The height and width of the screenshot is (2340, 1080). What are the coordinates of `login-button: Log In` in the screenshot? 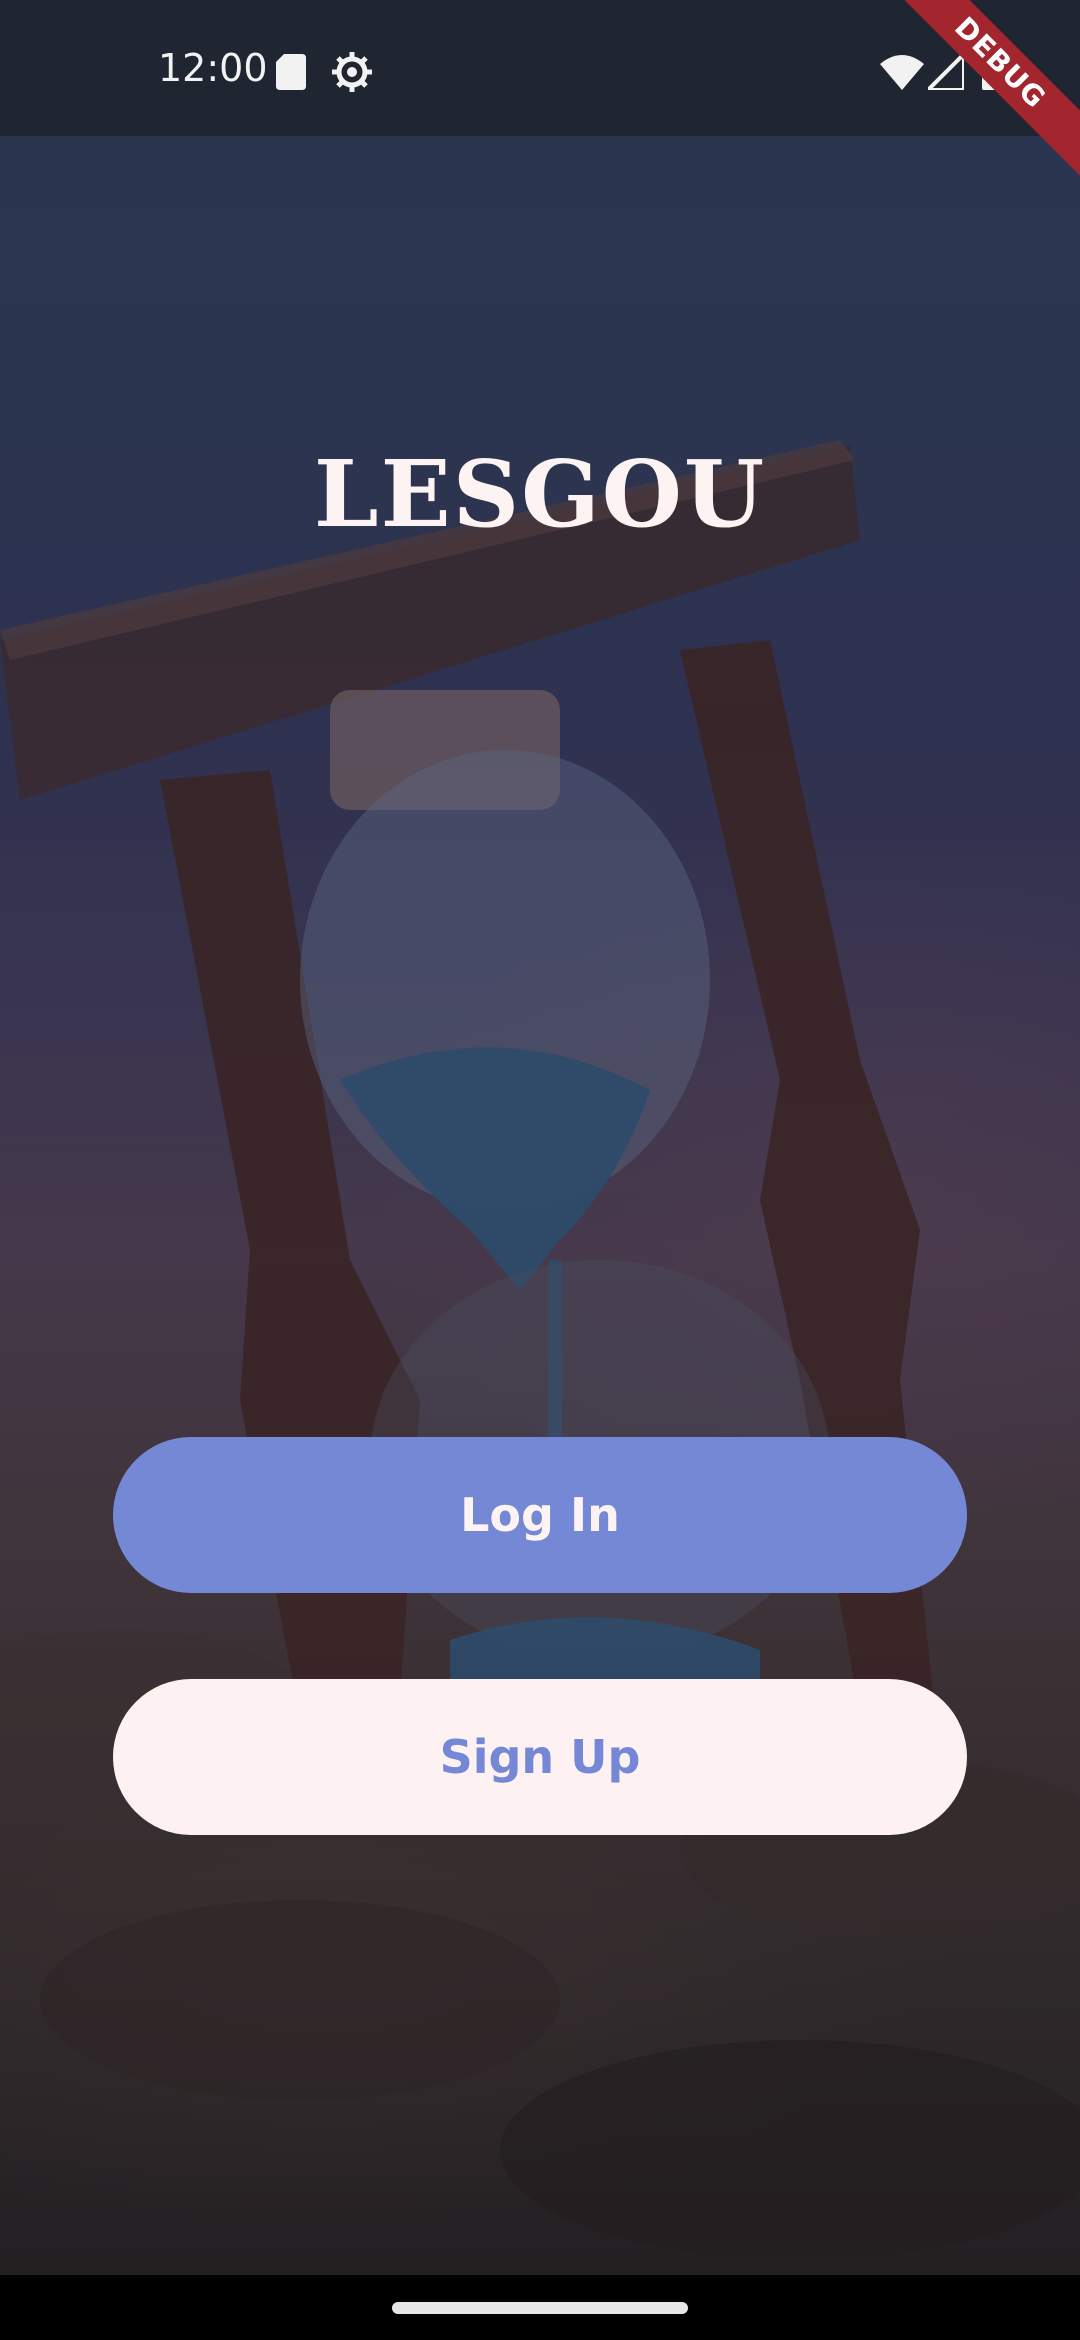 It's located at (540, 1515).